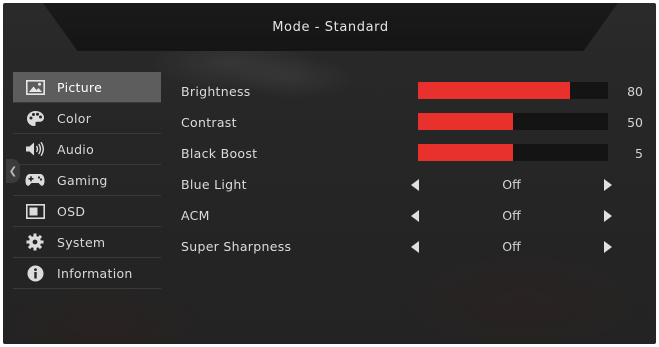 The image size is (659, 347). Describe the element at coordinates (35, 87) in the screenshot. I see `picture-icon` at that location.